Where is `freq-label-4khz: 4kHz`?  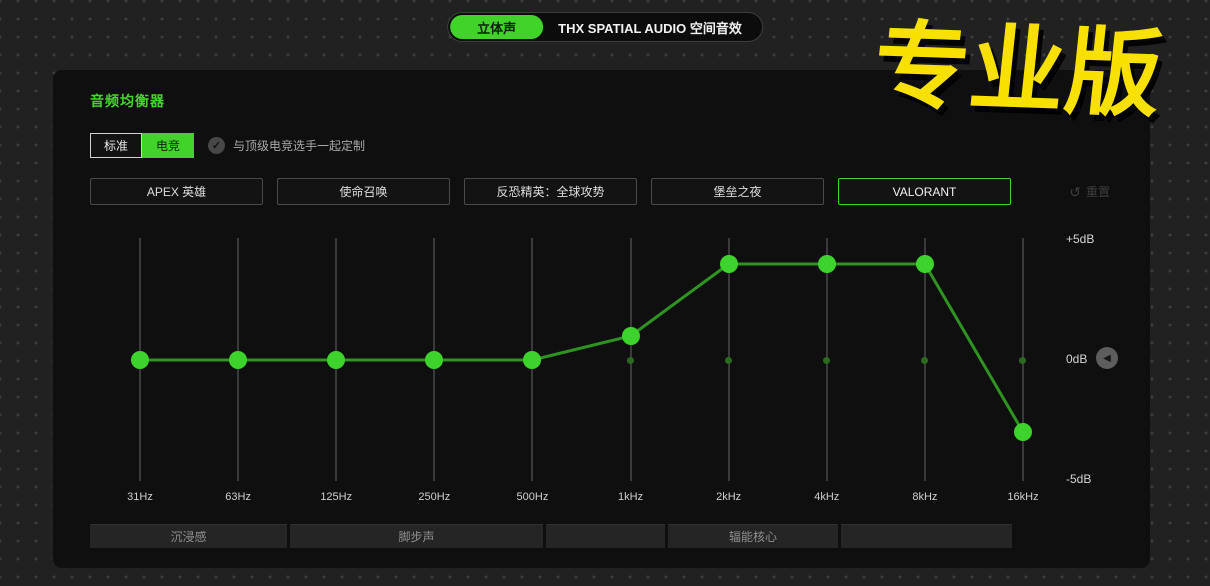
freq-label-4khz: 4kHz is located at coordinates (827, 497).